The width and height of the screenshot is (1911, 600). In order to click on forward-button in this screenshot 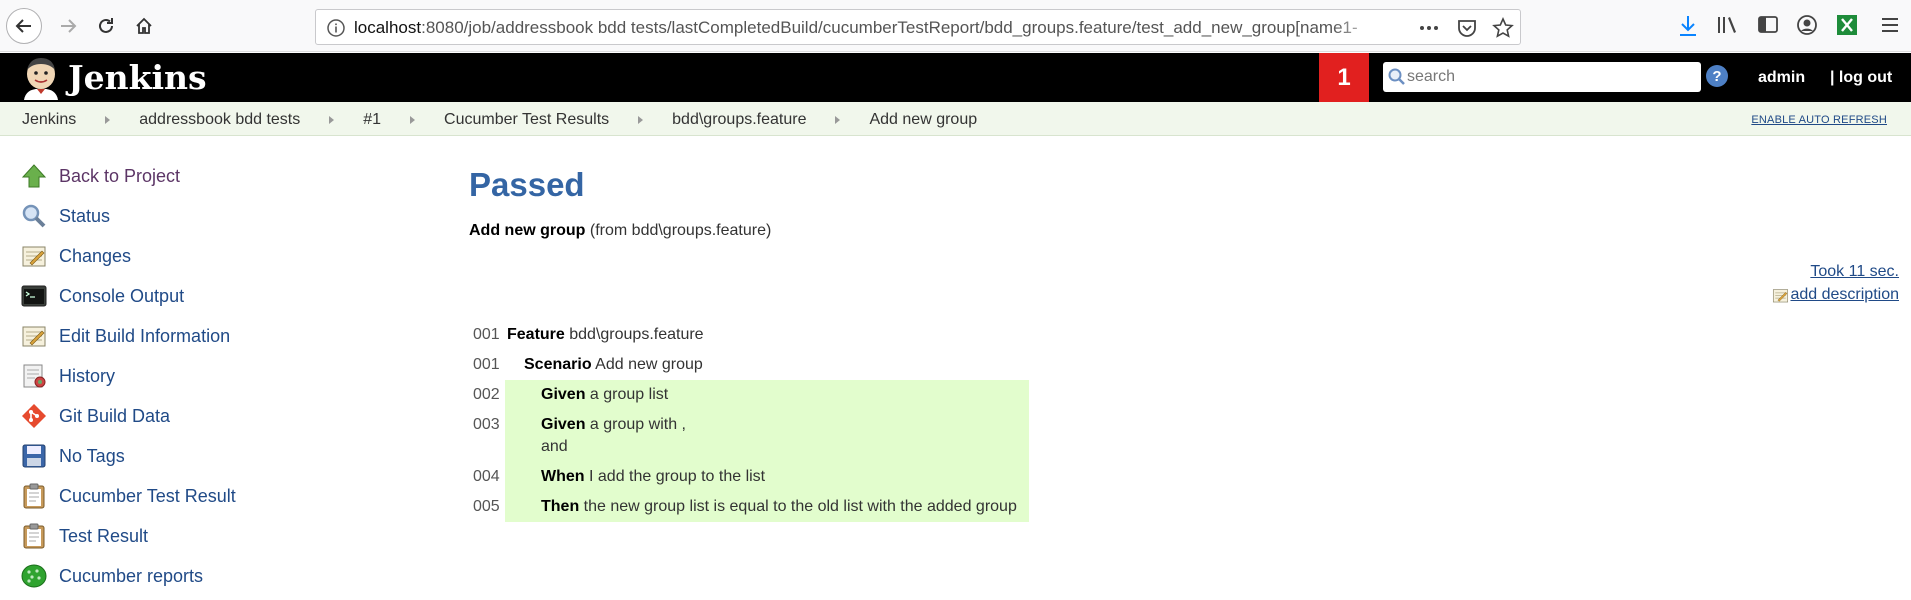, I will do `click(68, 26)`.